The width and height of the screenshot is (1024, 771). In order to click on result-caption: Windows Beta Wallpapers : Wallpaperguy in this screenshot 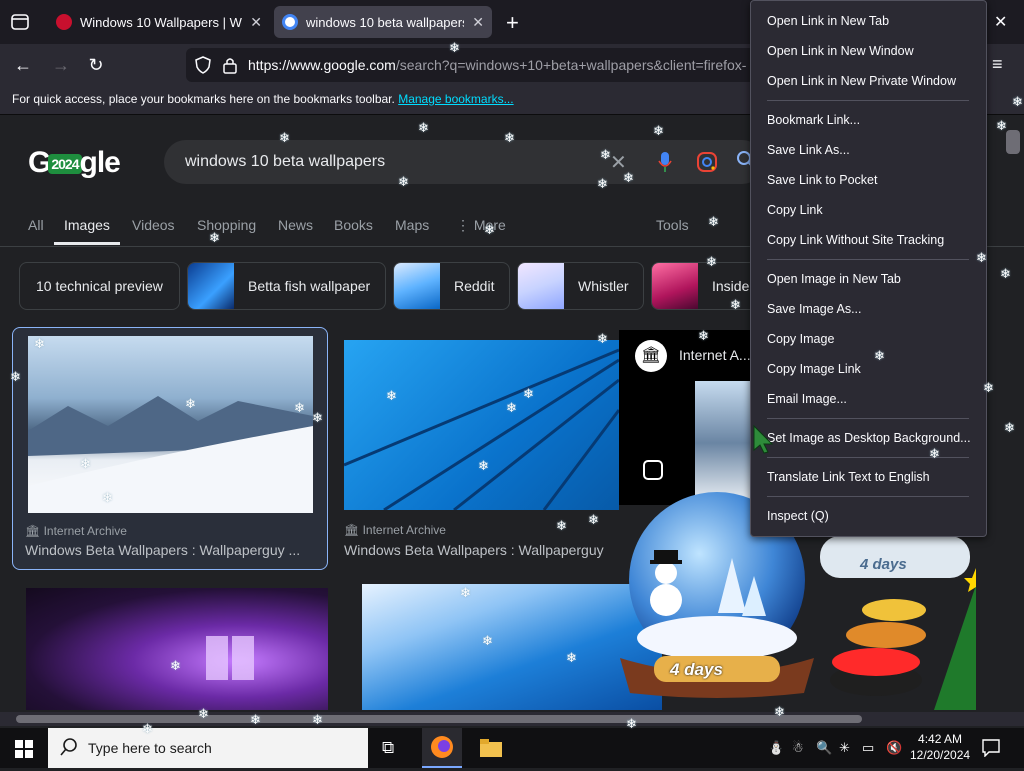, I will do `click(479, 550)`.